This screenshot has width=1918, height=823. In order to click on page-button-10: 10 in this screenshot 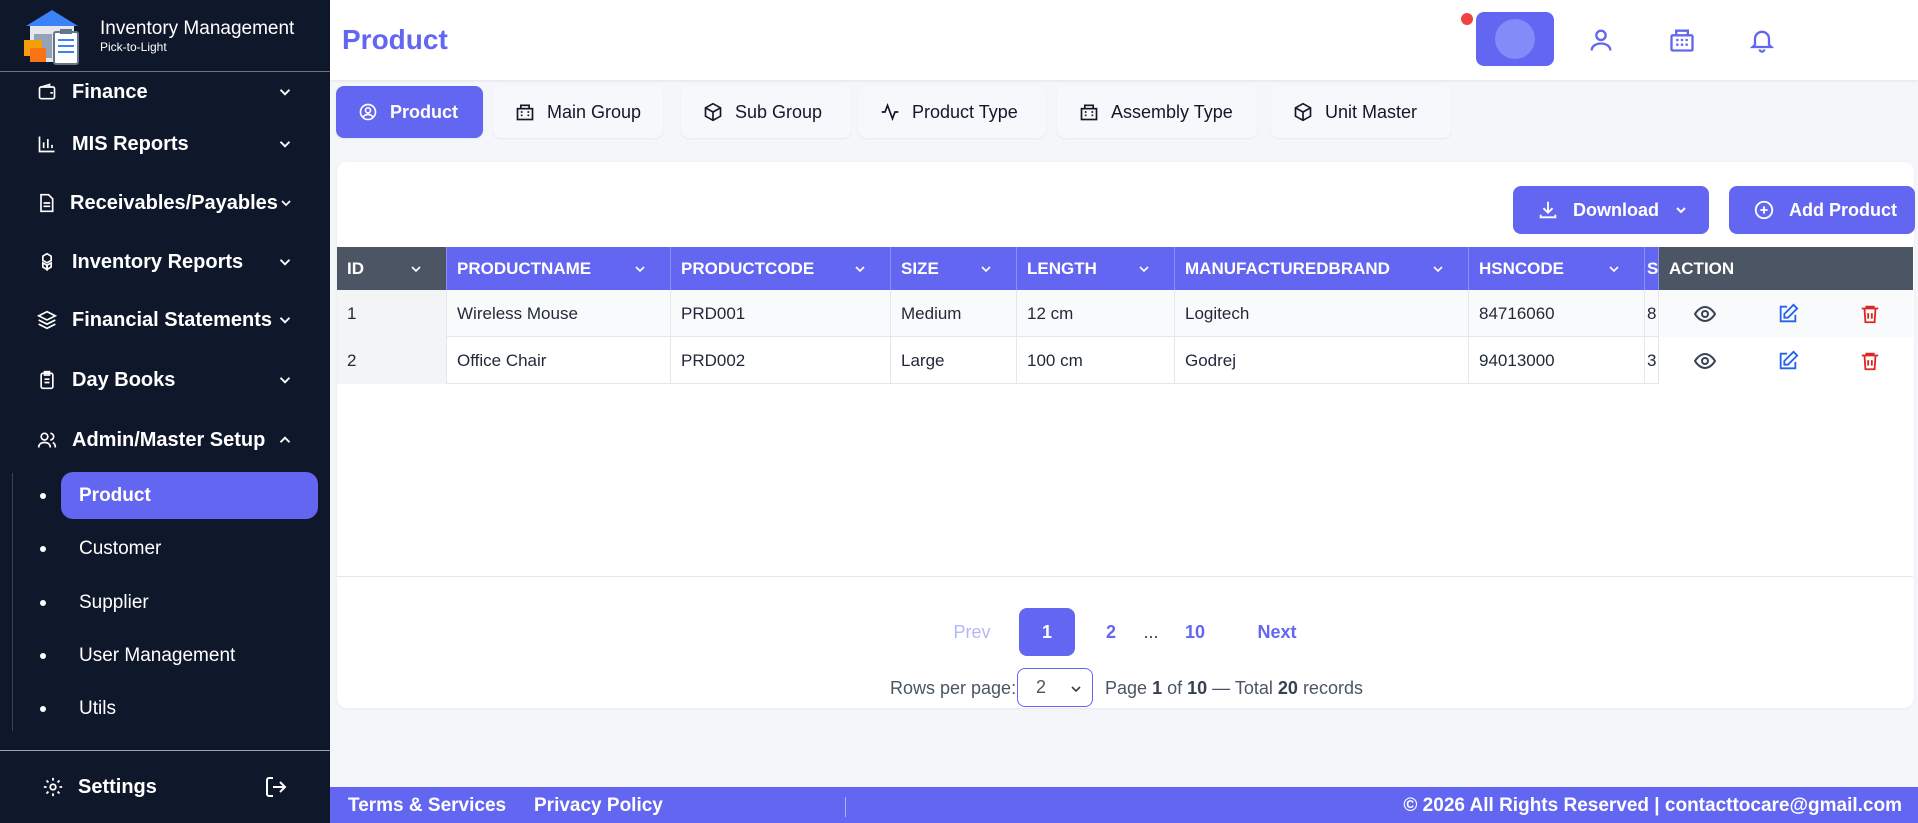, I will do `click(1195, 632)`.